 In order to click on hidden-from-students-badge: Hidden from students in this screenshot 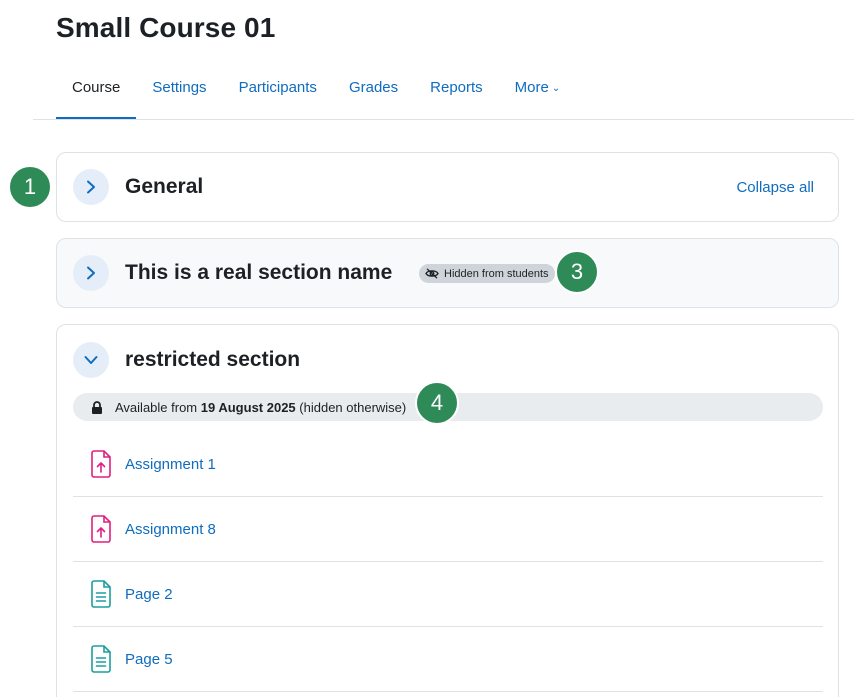, I will do `click(487, 273)`.